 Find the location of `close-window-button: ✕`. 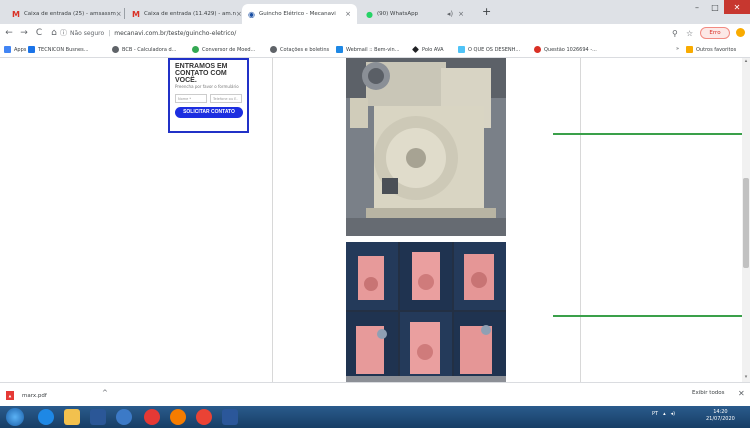

close-window-button: ✕ is located at coordinates (737, 7).